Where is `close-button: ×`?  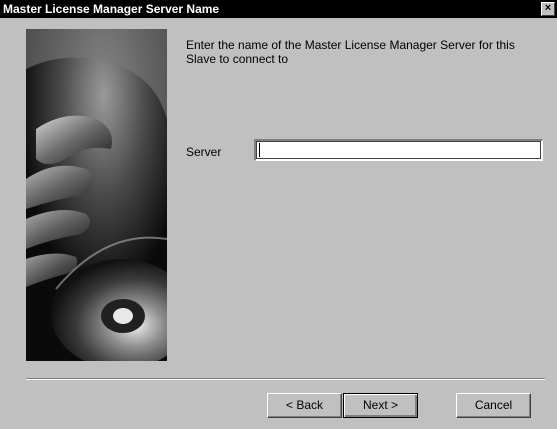 close-button: × is located at coordinates (548, 9).